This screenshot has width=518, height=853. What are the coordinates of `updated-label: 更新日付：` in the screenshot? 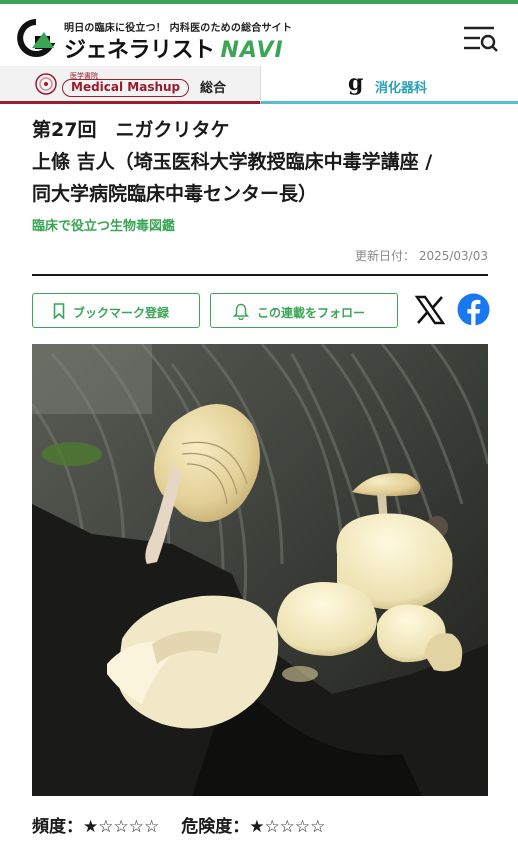 It's located at (384, 256).